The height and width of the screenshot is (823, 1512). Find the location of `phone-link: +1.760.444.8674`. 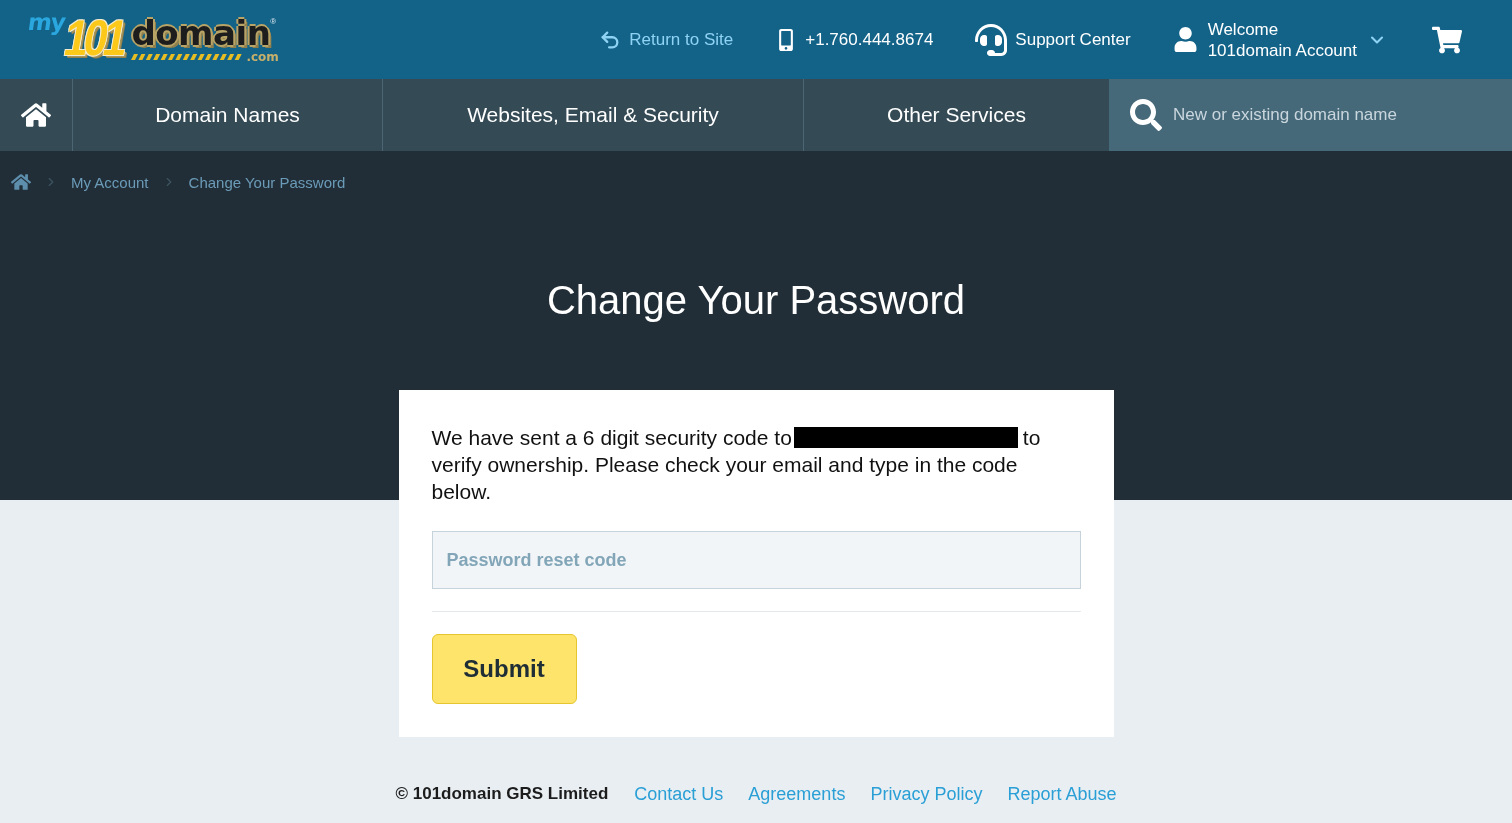

phone-link: +1.760.444.8674 is located at coordinates (854, 39).